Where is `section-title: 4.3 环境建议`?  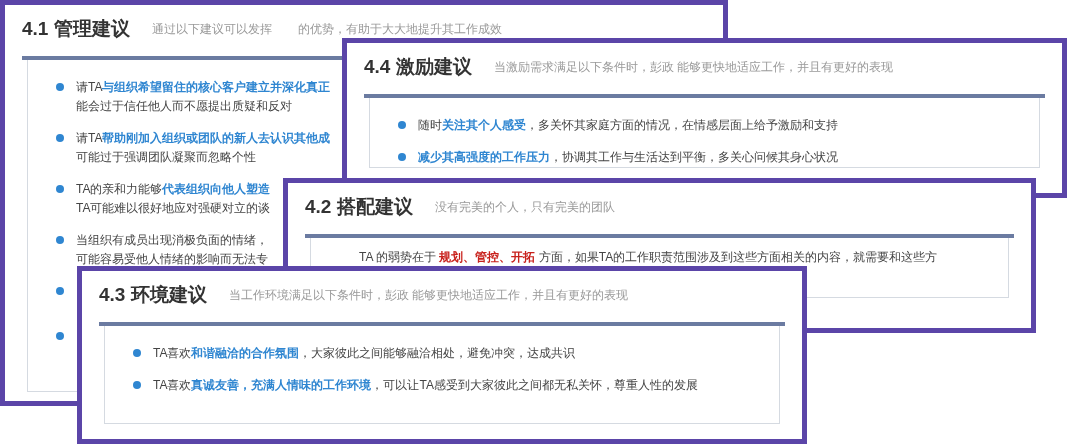
section-title: 4.3 环境建议 is located at coordinates (153, 294).